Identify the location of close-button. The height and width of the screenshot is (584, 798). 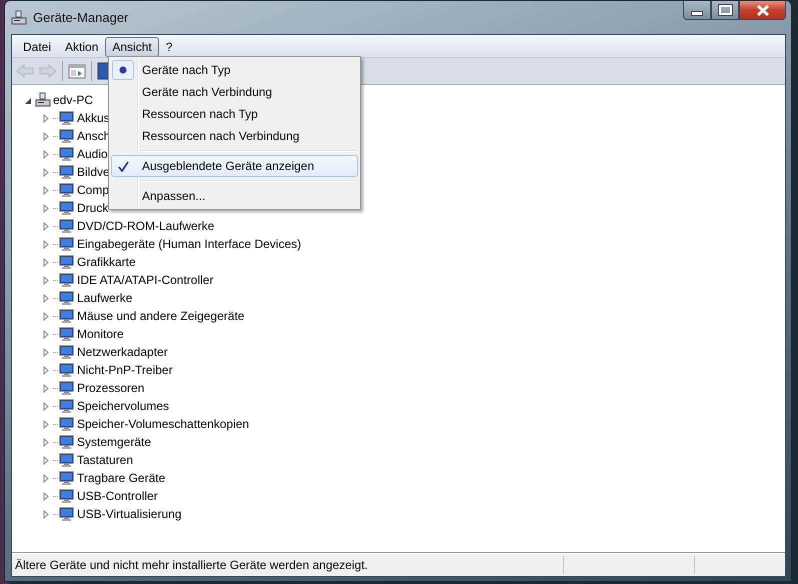
(762, 10).